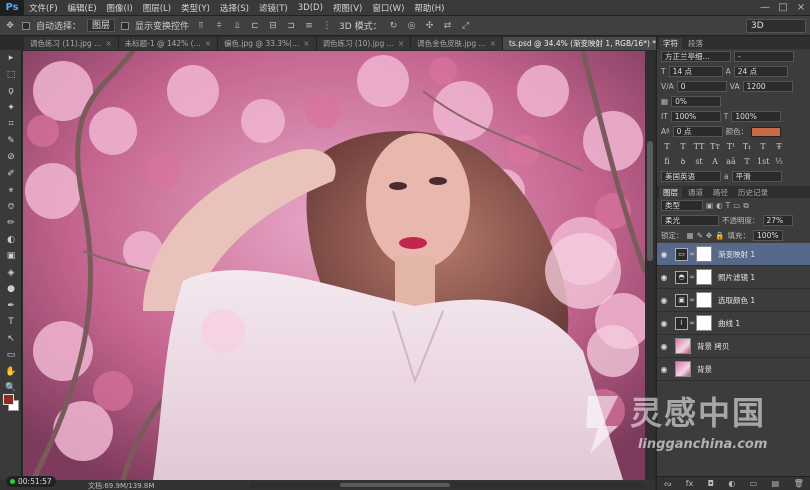 The height and width of the screenshot is (490, 810). I want to click on language-select: 美国英语, so click(691, 176).